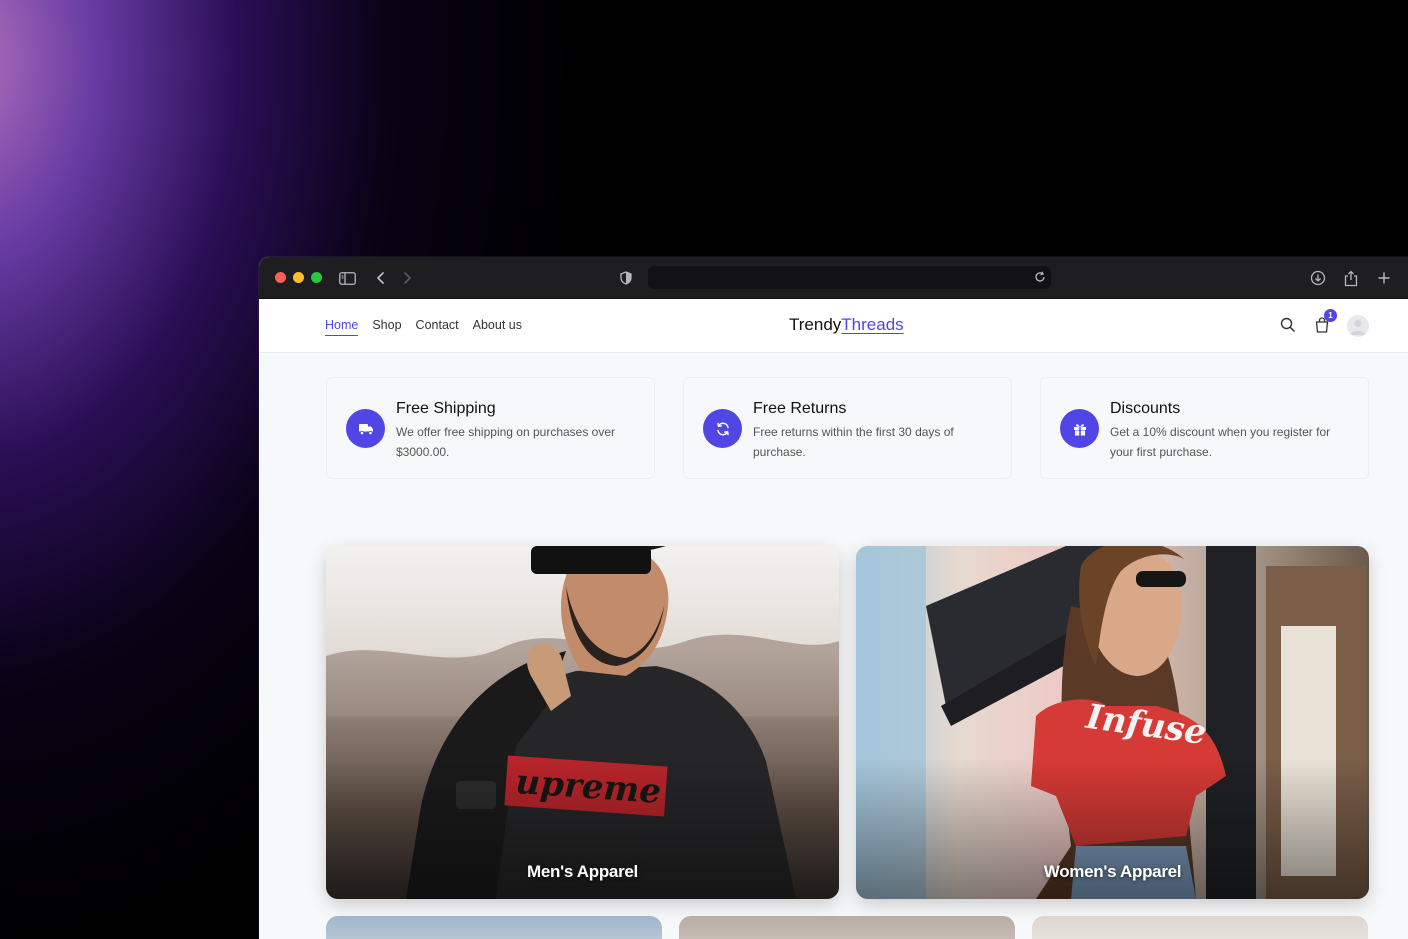  I want to click on cart-count-badge: 1, so click(1330, 315).